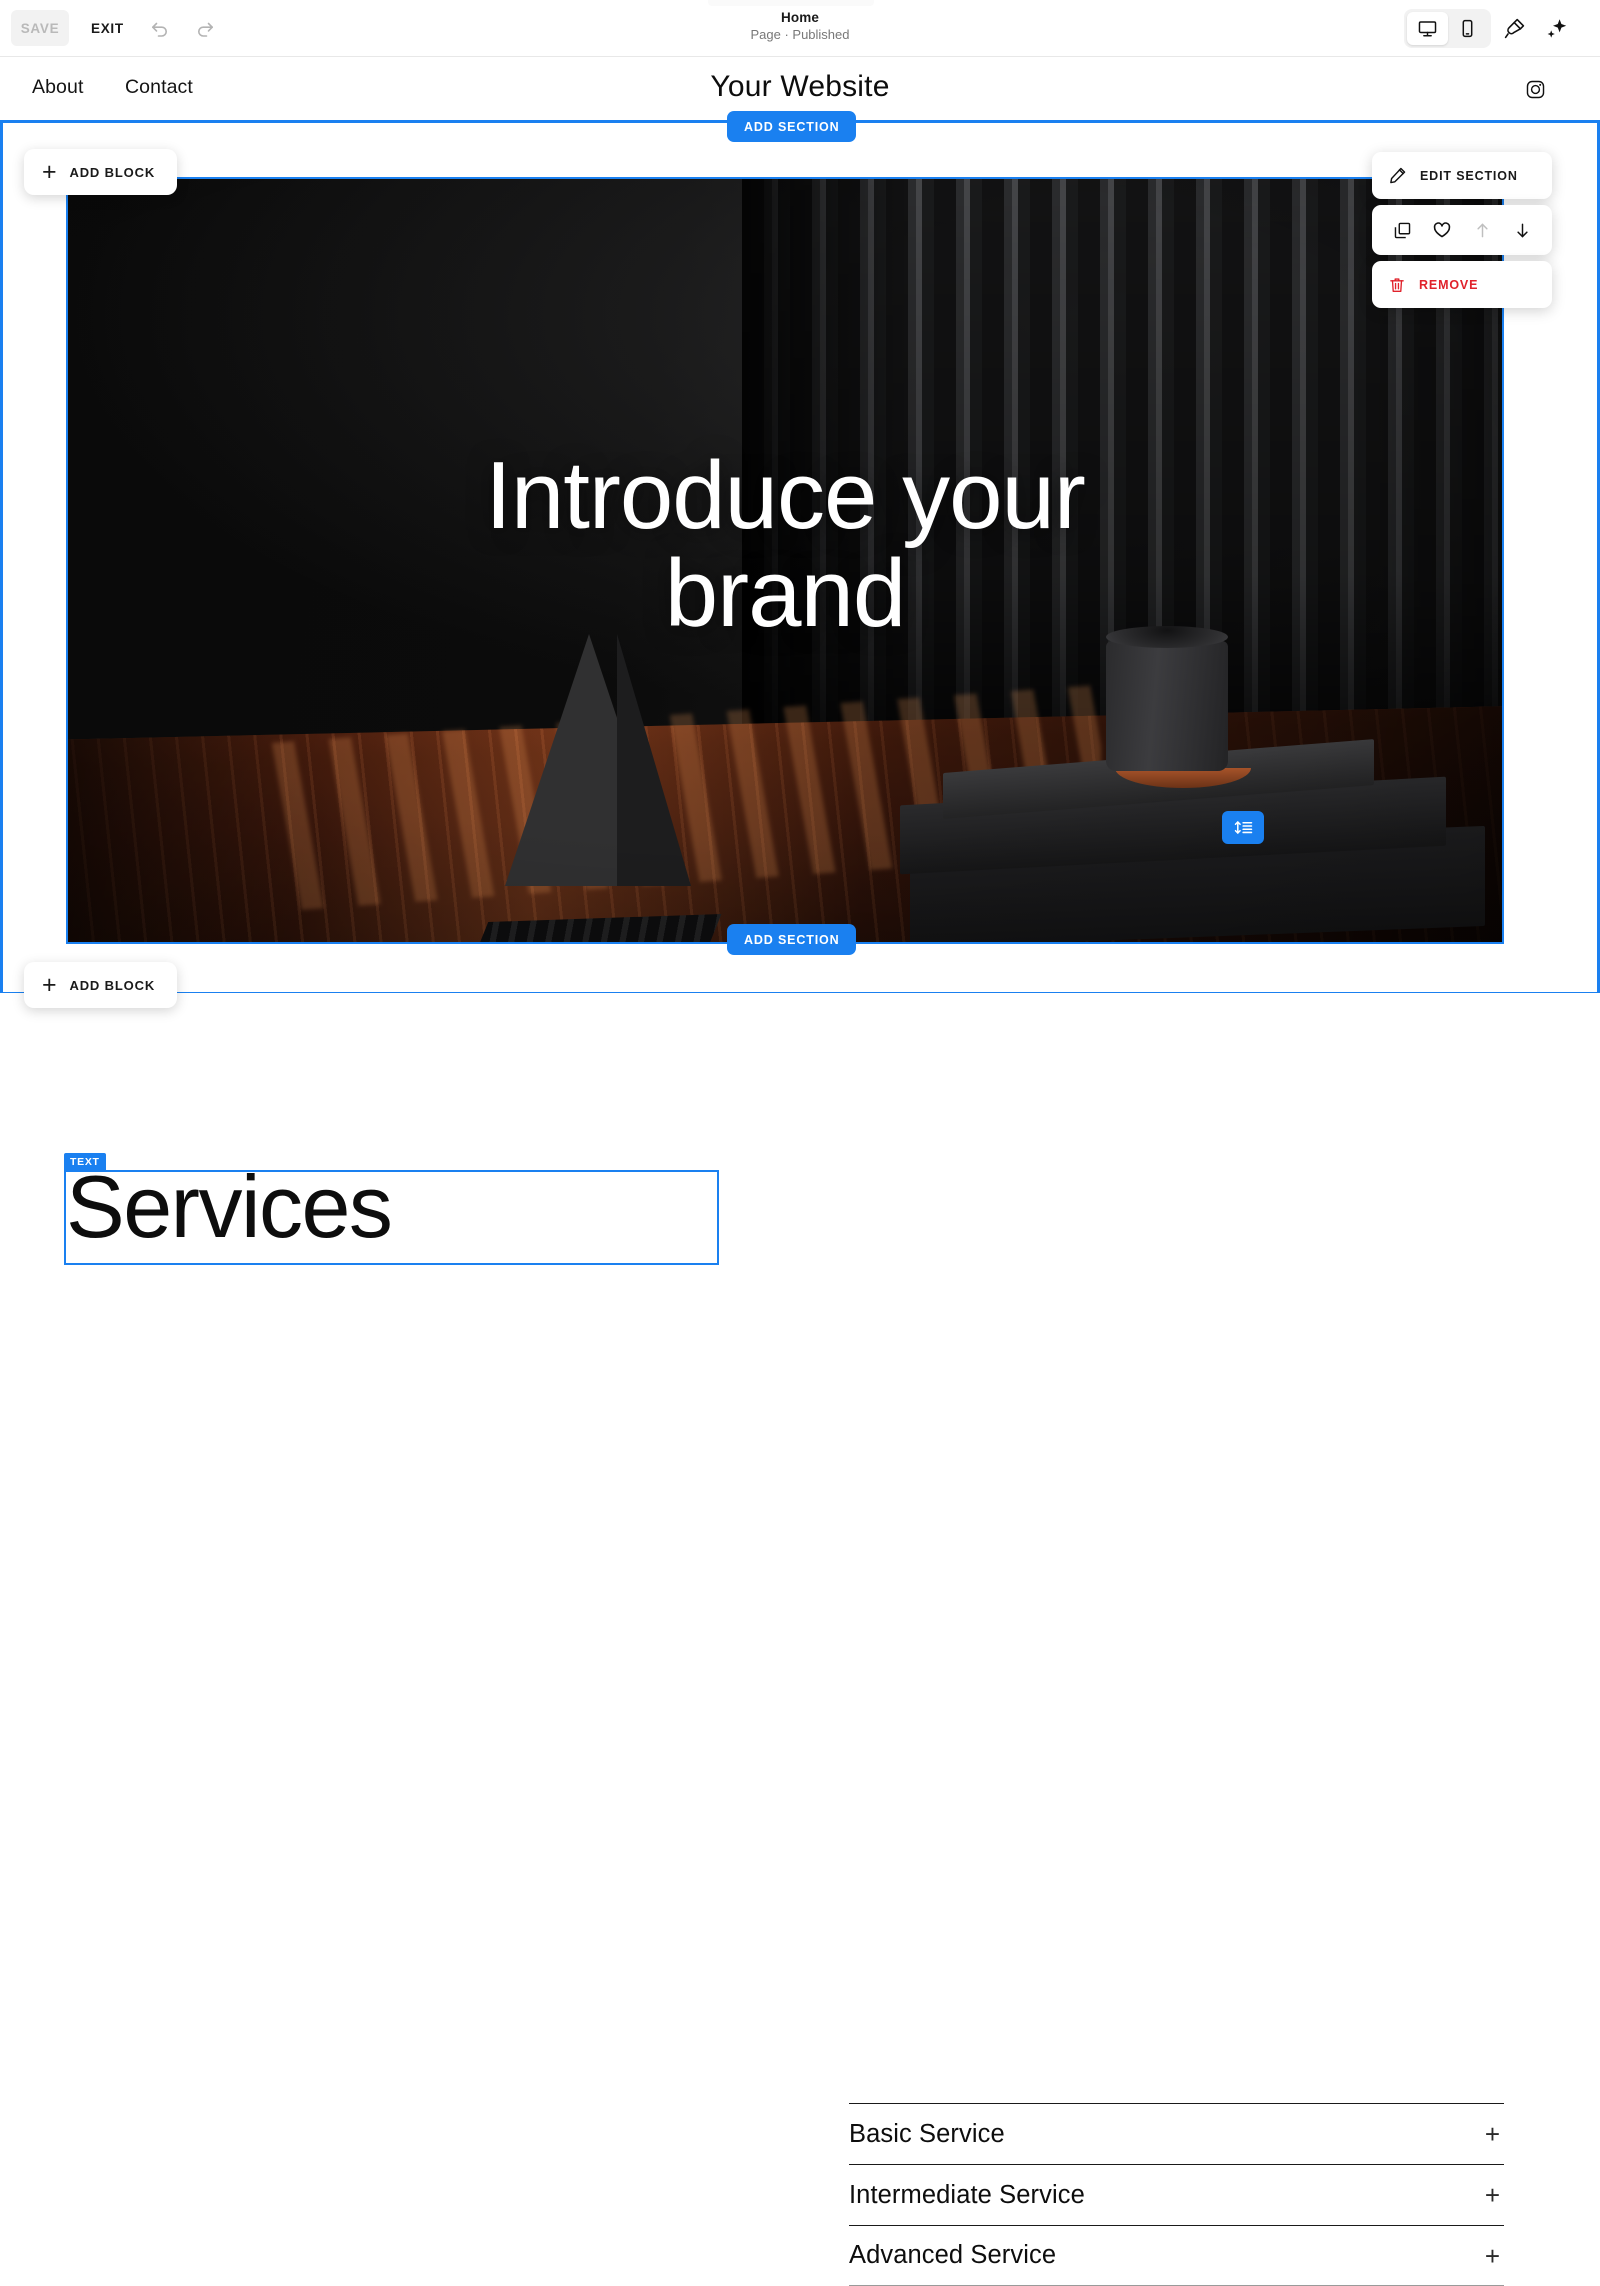  I want to click on arrow-down-icon, so click(1522, 230).